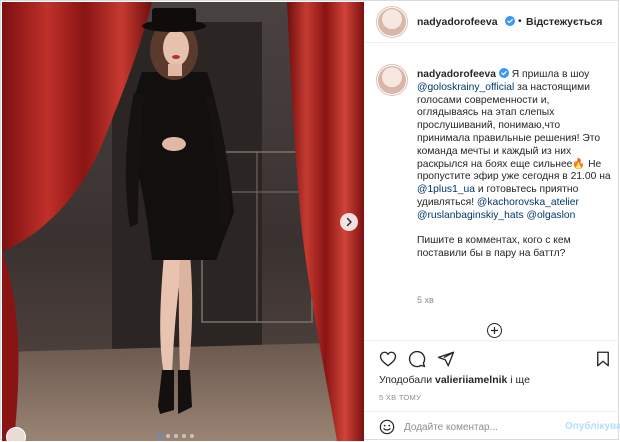  What do you see at coordinates (425, 300) in the screenshot?
I see `caption-timestamp: 5 хв` at bounding box center [425, 300].